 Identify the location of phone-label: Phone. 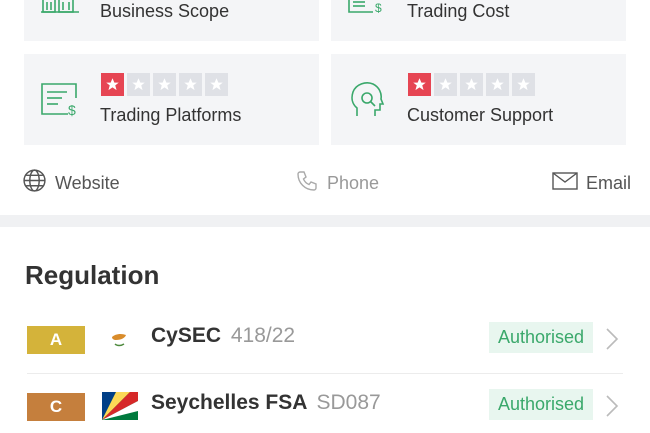
(353, 182).